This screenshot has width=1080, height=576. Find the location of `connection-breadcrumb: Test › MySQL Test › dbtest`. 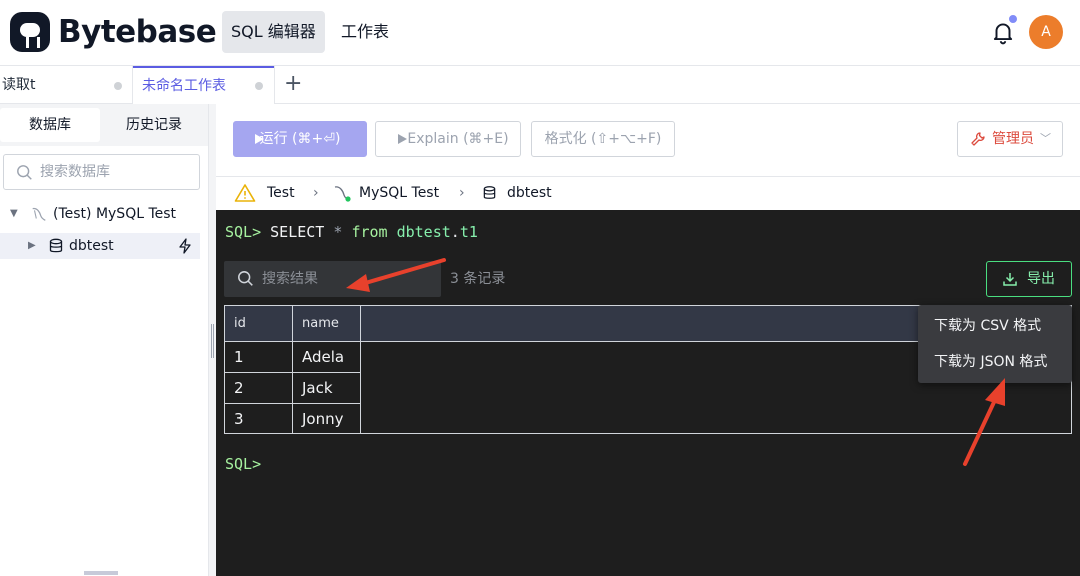

connection-breadcrumb: Test › MySQL Test › dbtest is located at coordinates (648, 193).